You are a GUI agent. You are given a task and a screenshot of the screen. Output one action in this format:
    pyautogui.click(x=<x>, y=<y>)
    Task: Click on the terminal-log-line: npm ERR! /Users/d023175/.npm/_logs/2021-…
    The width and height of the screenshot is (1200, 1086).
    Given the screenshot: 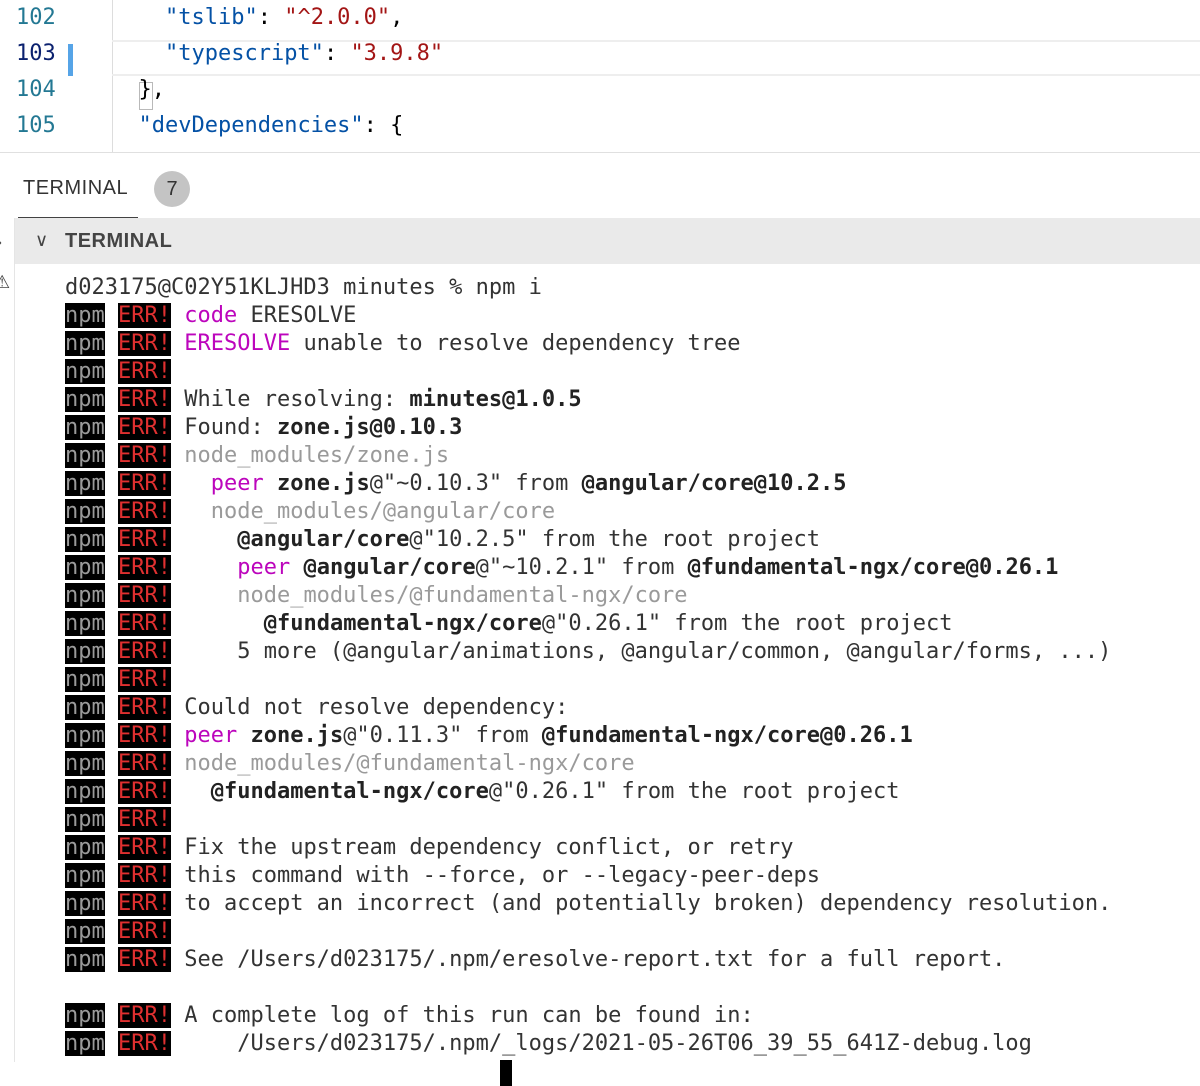 What is the action you would take?
    pyautogui.click(x=548, y=1043)
    